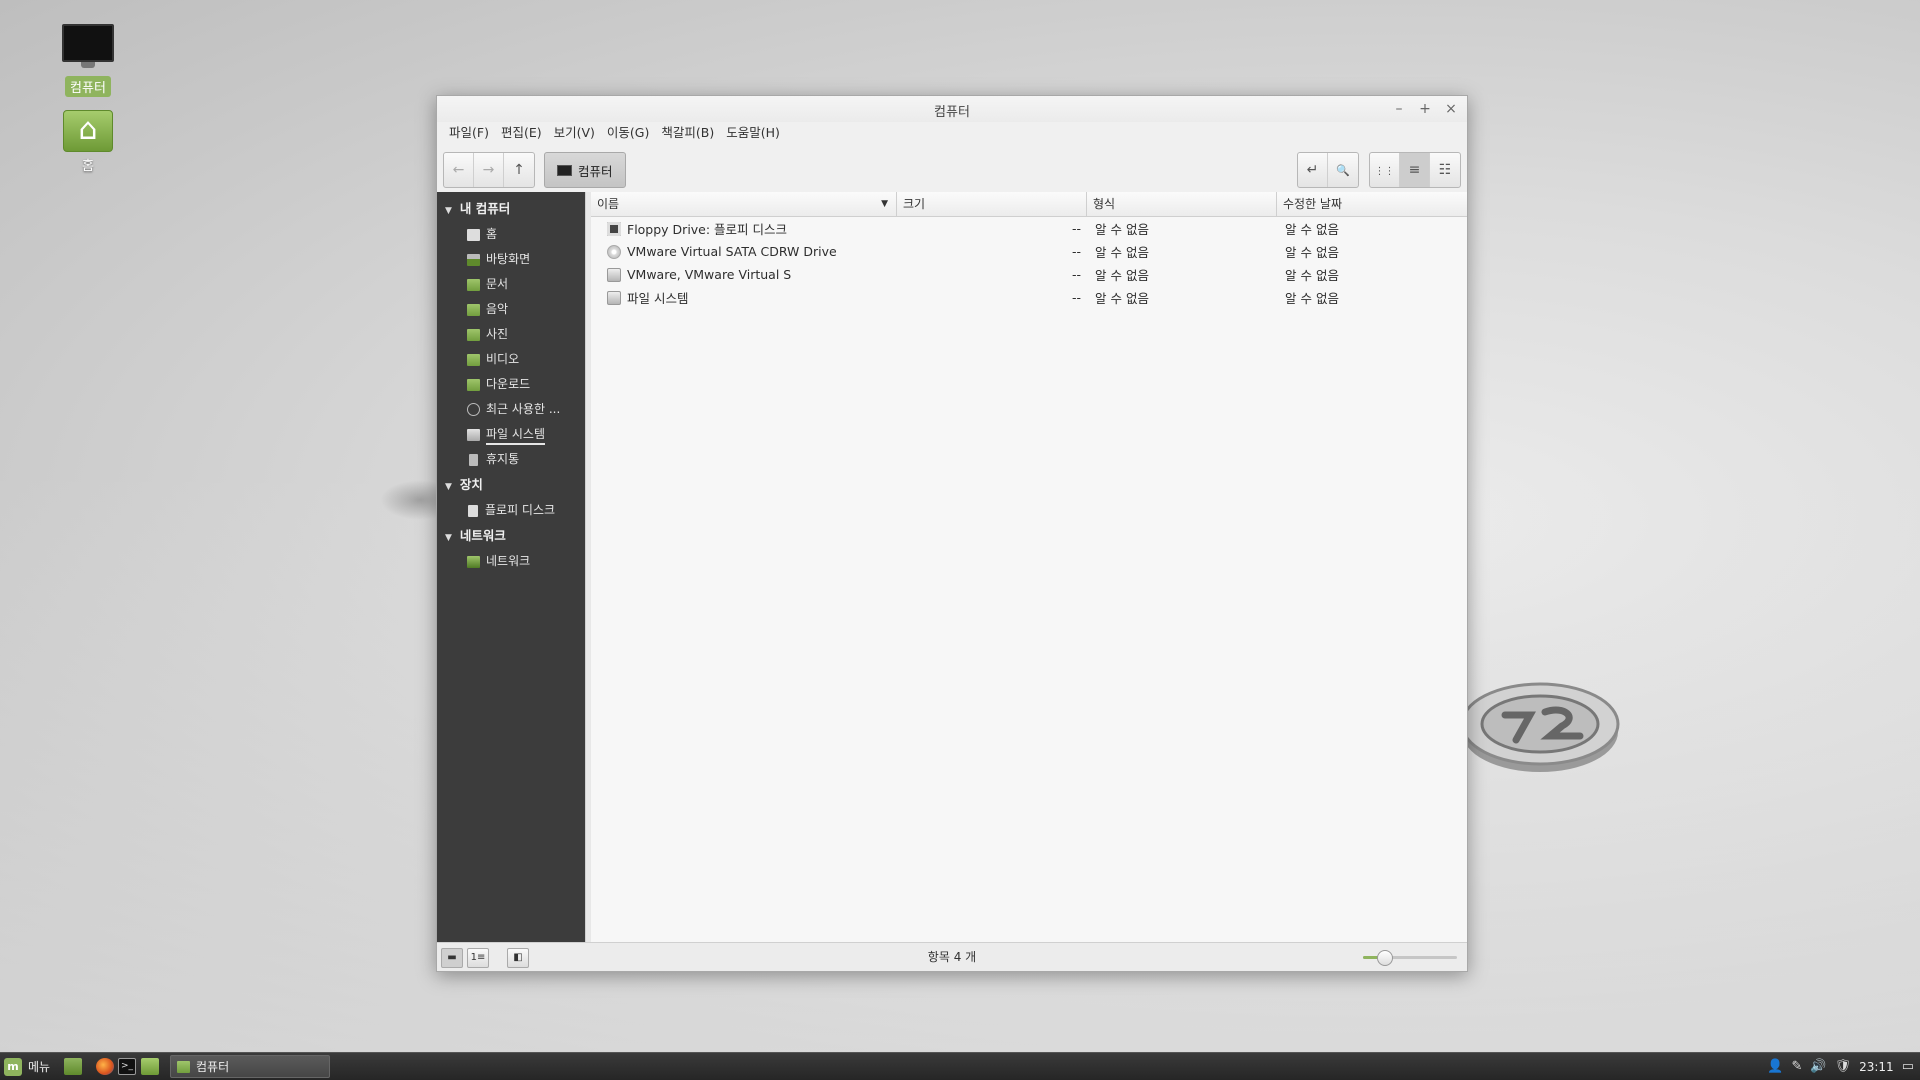 The width and height of the screenshot is (1920, 1080). I want to click on sidebar-item-music: 음악, so click(511, 309).